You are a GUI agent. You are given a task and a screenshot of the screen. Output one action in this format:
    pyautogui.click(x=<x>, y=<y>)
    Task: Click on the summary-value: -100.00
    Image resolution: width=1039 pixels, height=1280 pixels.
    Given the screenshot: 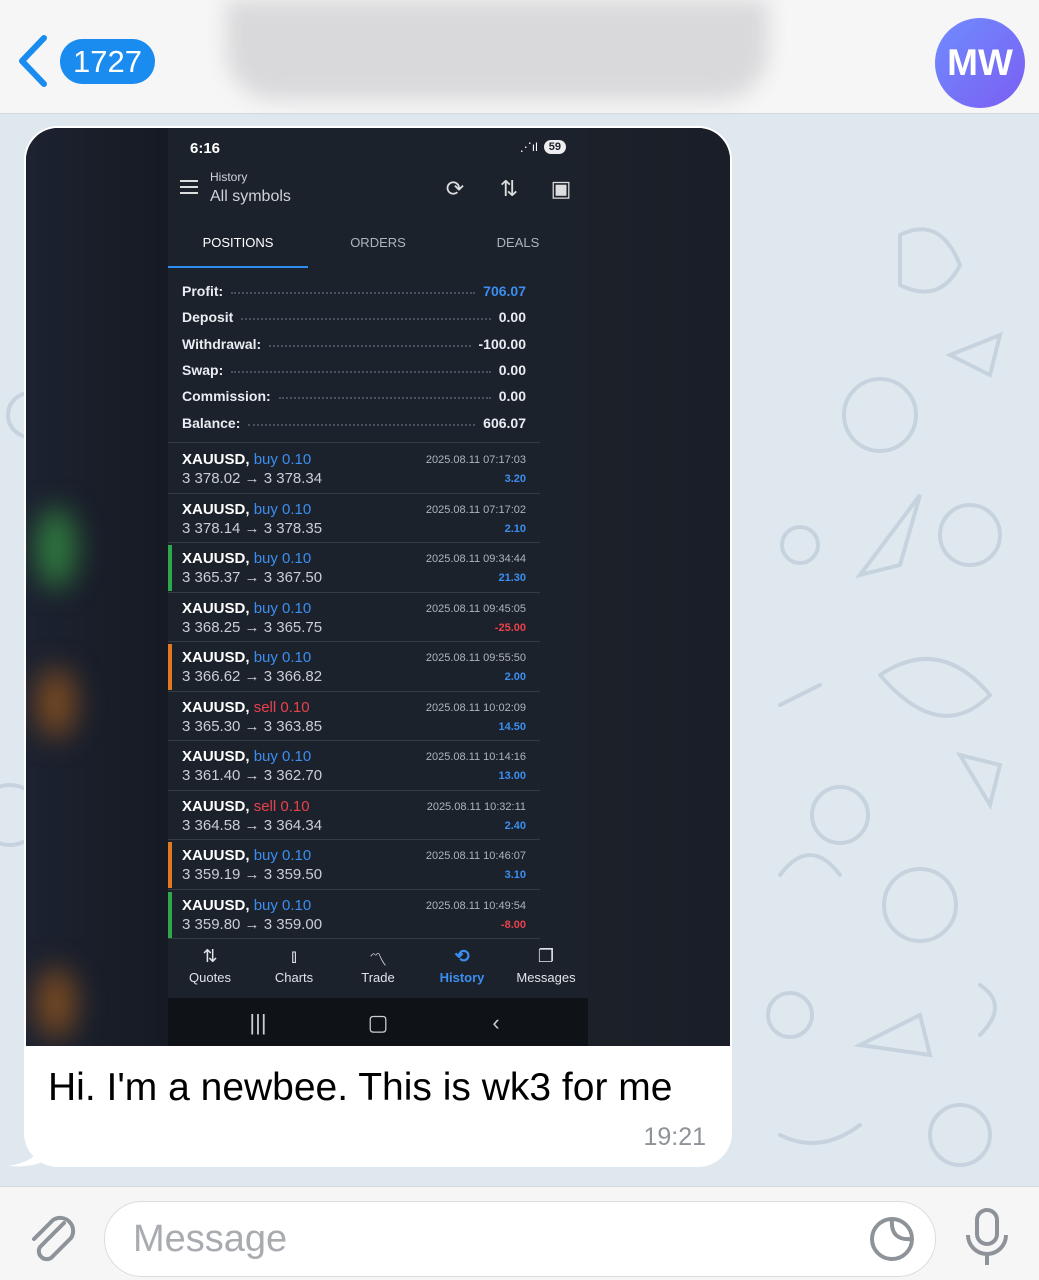 What is the action you would take?
    pyautogui.click(x=502, y=343)
    